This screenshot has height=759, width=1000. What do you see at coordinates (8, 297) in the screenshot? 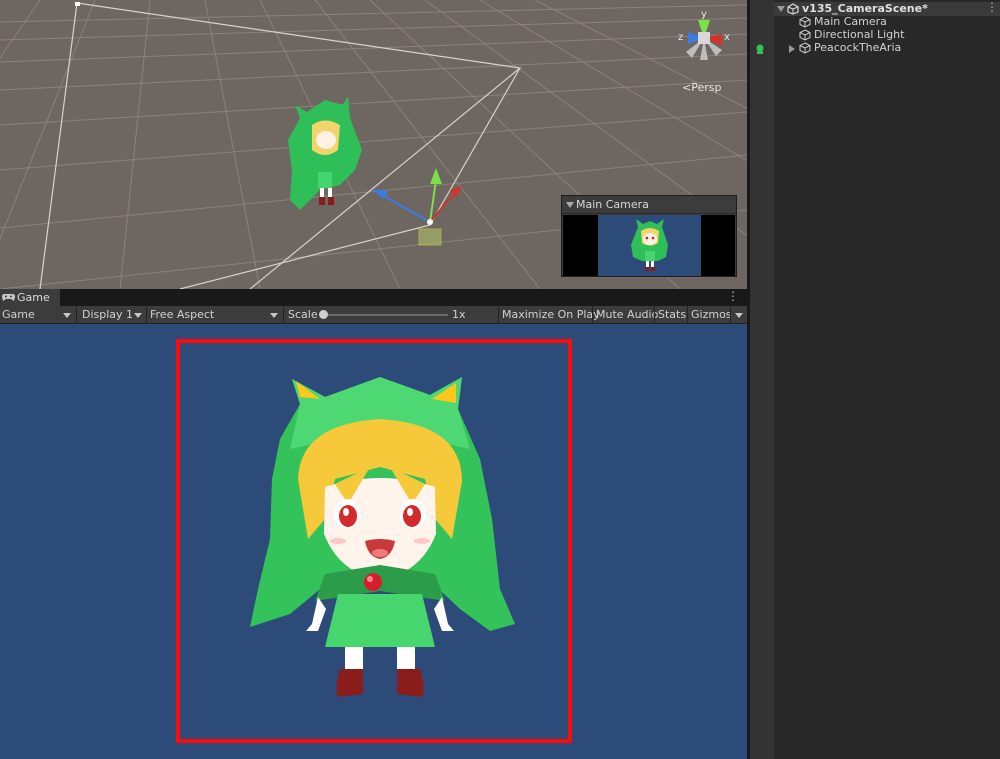
I see `gamepad-icon` at bounding box center [8, 297].